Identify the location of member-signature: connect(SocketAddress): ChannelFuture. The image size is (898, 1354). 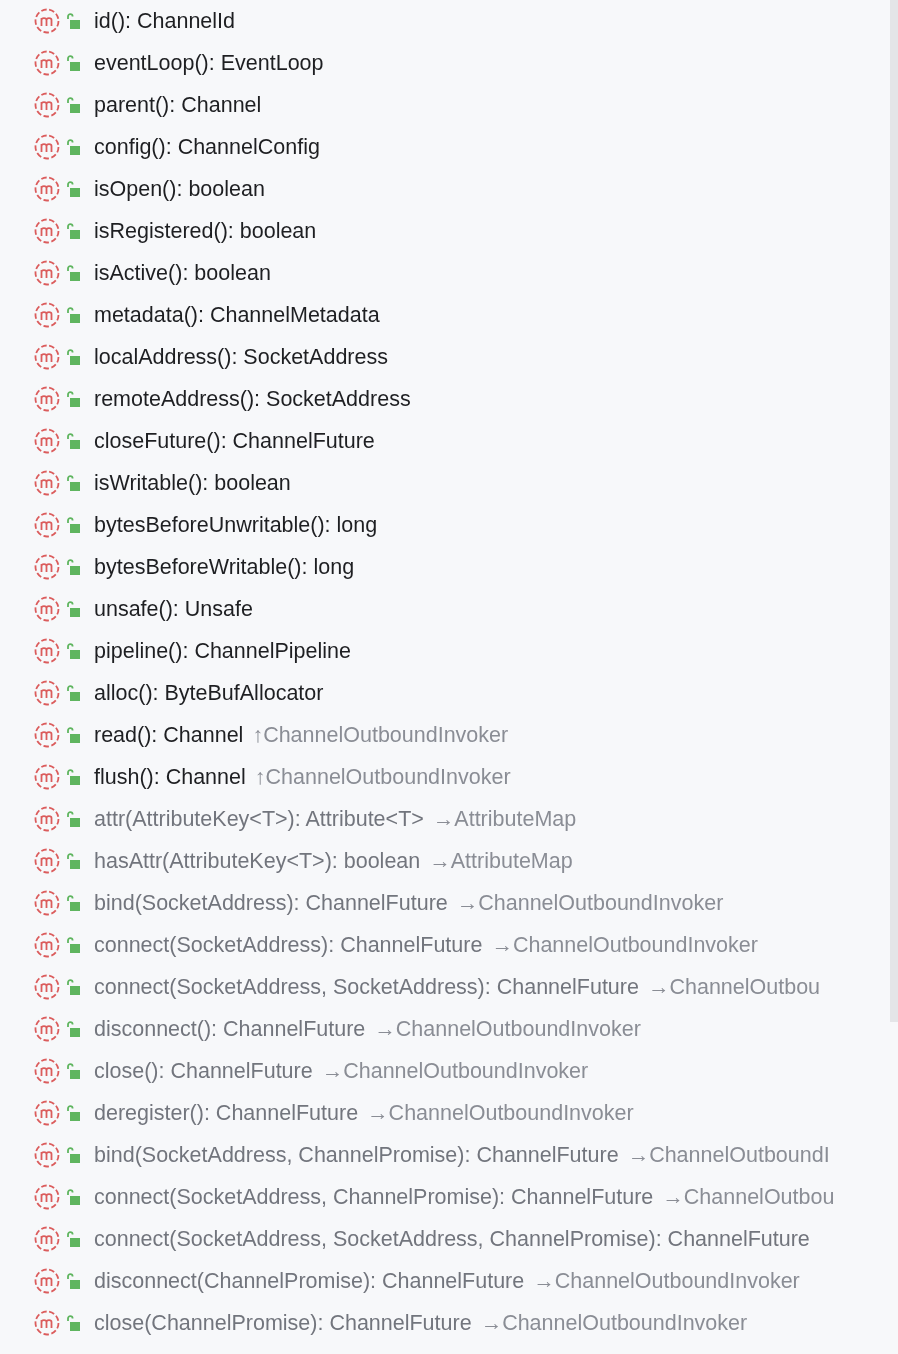
(288, 945).